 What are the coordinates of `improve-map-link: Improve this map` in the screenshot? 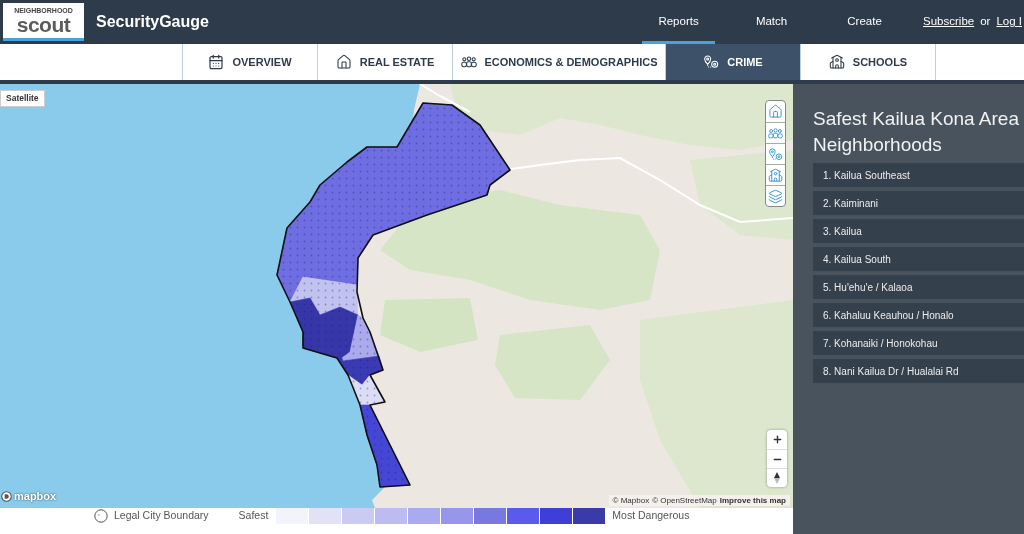 It's located at (752, 500).